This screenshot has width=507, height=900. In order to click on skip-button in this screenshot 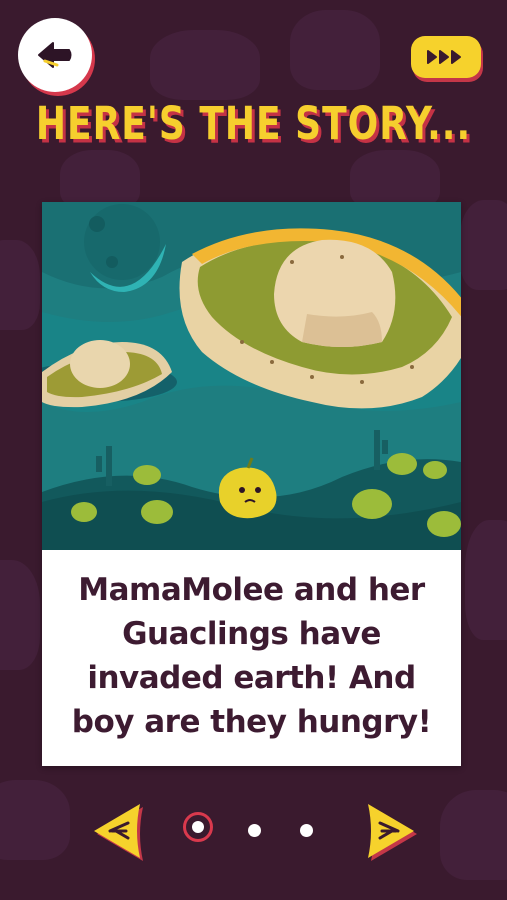, I will do `click(446, 57)`.